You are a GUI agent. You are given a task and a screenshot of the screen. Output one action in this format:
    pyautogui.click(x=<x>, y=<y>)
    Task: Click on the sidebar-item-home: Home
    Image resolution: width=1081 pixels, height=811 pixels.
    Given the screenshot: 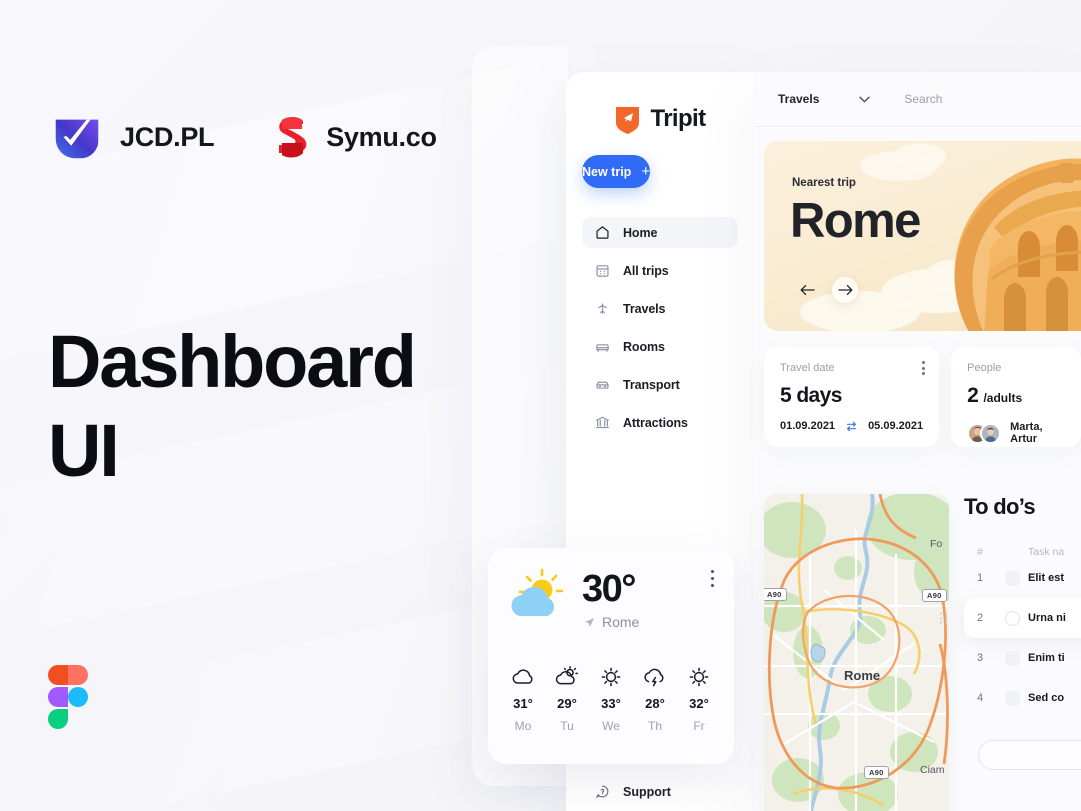 What is the action you would take?
    pyautogui.click(x=660, y=232)
    